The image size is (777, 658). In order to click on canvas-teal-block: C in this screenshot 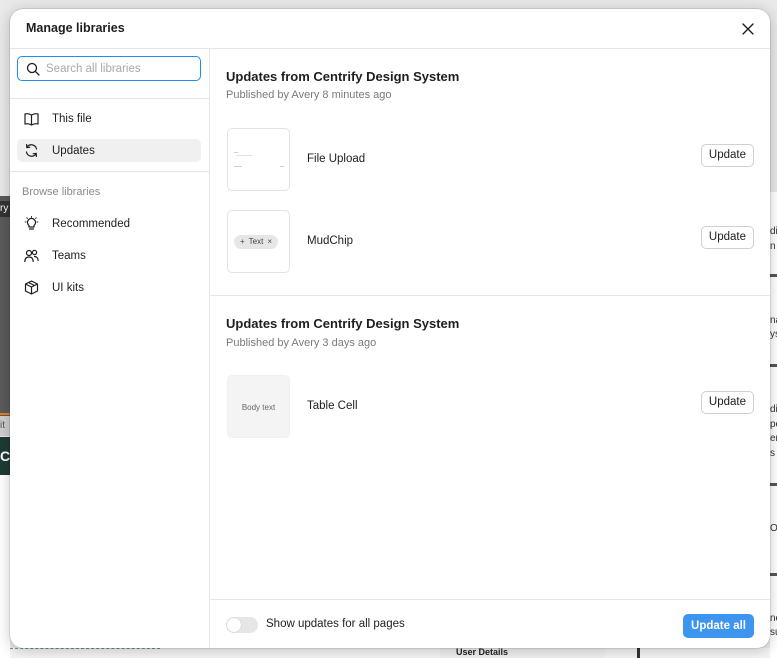, I will do `click(5, 456)`.